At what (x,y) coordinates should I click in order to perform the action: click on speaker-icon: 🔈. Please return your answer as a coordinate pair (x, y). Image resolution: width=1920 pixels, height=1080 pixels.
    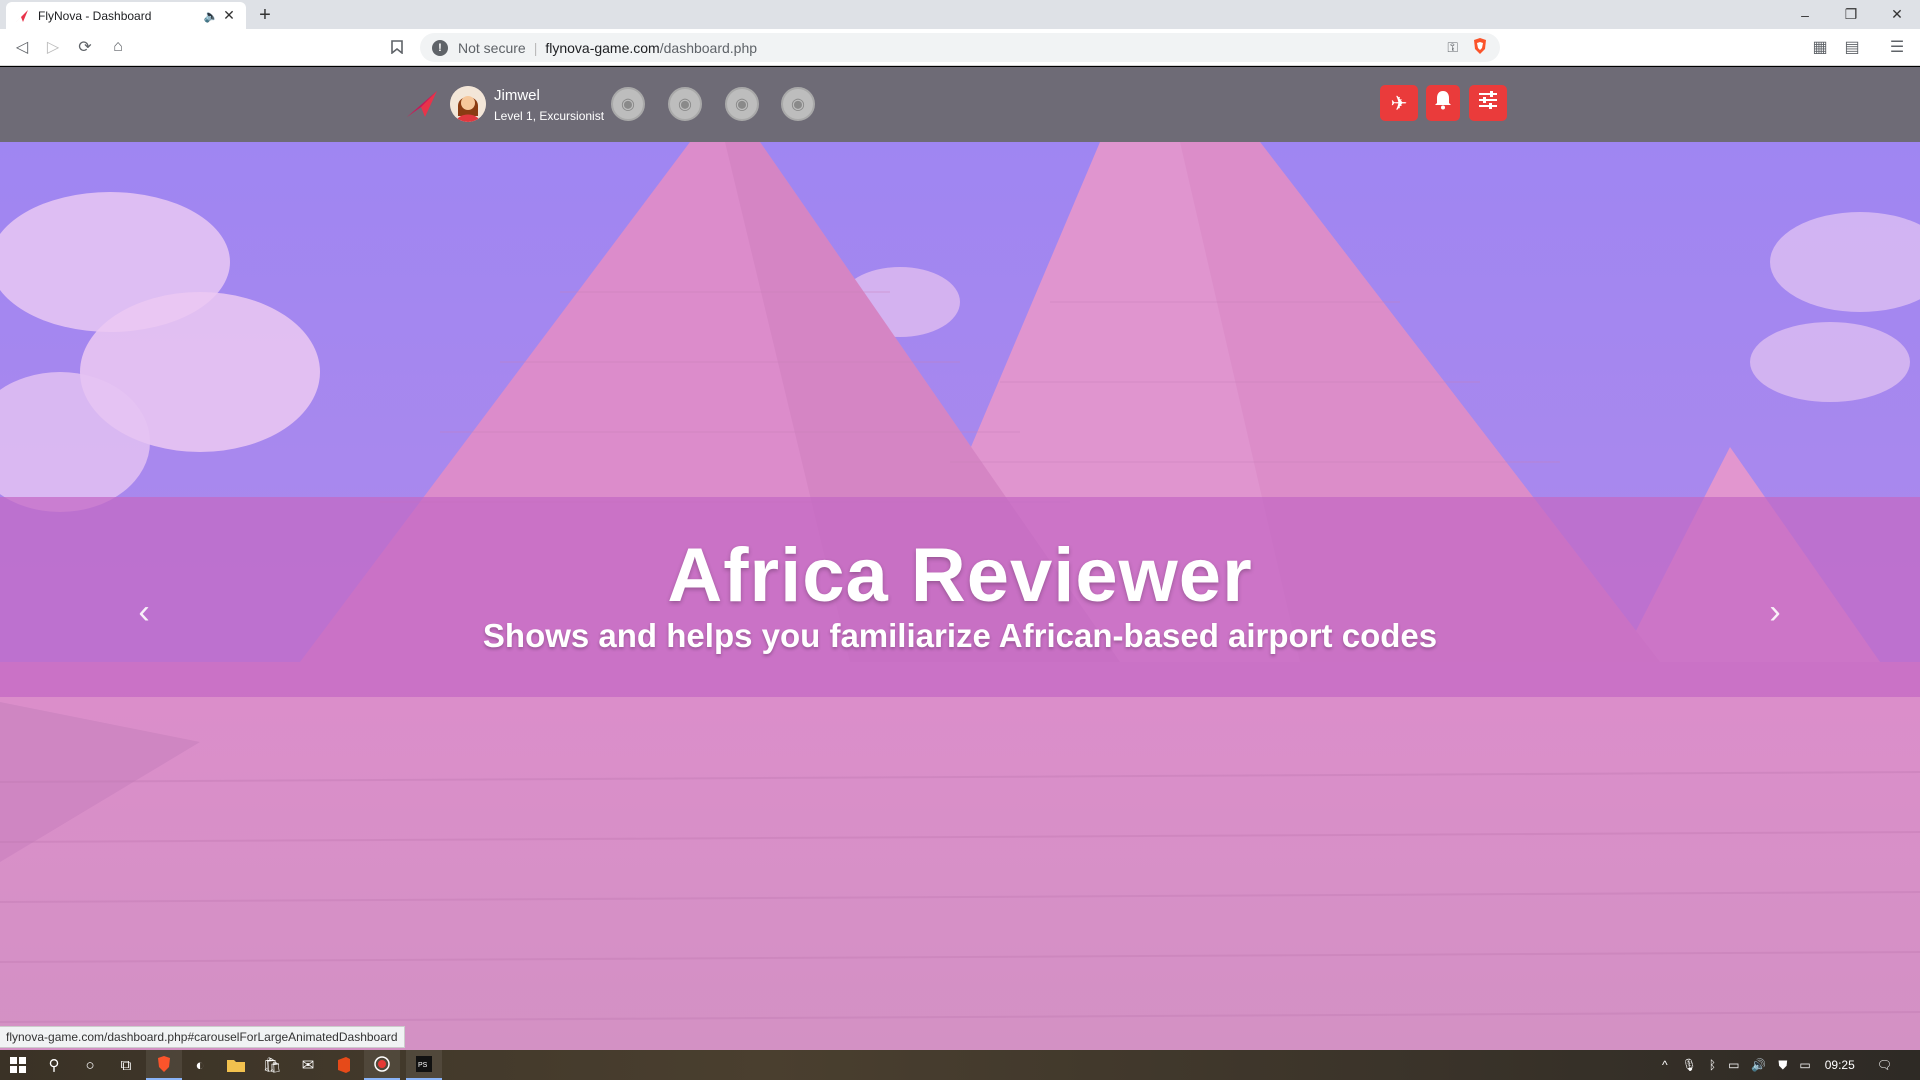
    Looking at the image, I should click on (211, 16).